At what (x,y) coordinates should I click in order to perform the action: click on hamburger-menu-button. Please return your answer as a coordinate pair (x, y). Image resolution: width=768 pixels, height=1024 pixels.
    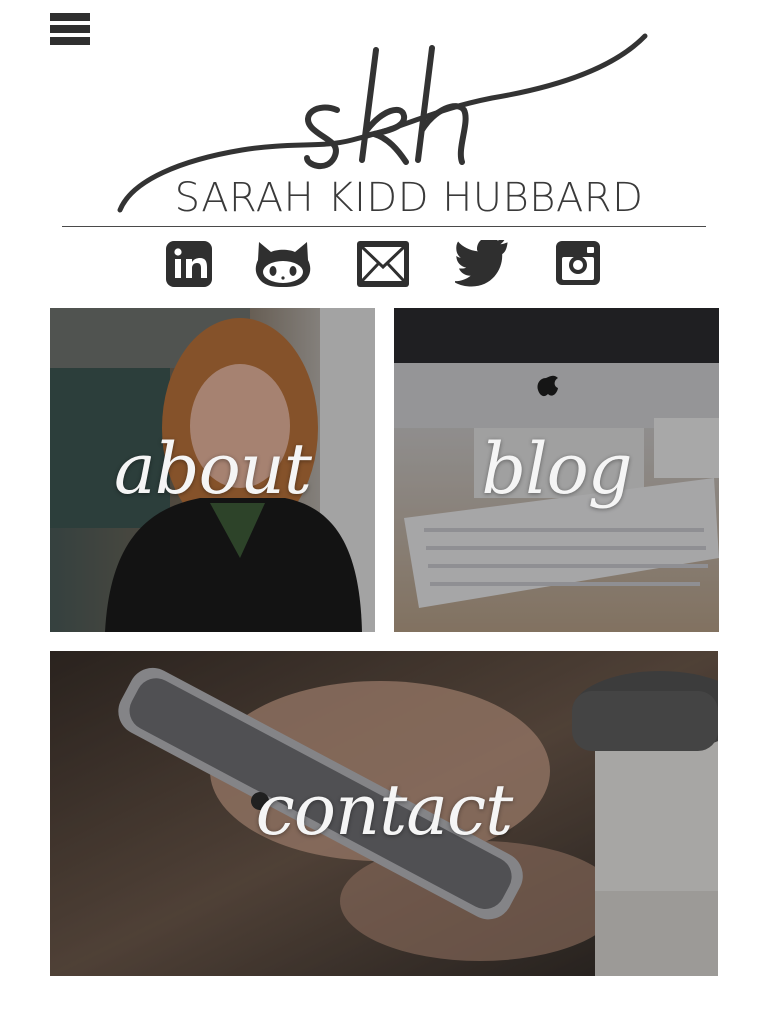
    Looking at the image, I should click on (70, 33).